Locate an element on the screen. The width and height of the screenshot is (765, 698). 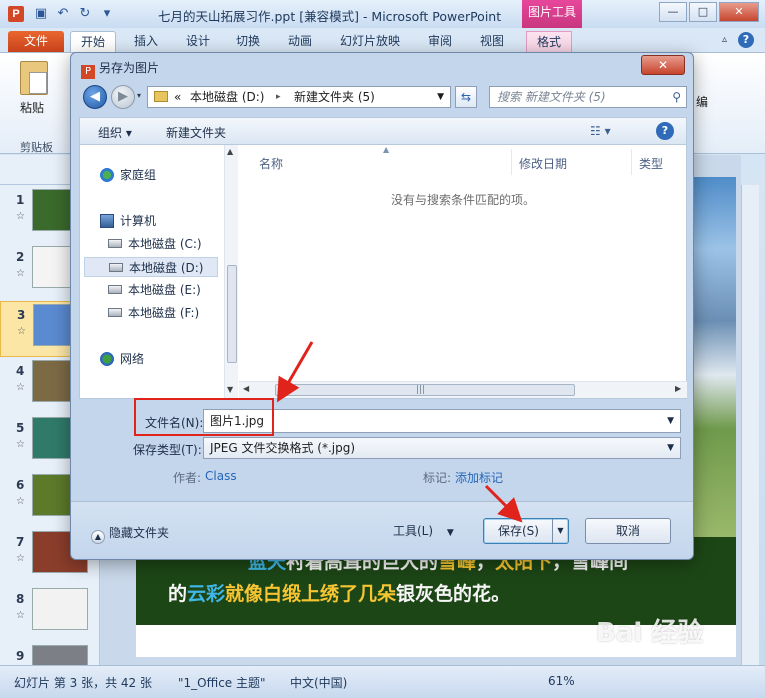
slide-number: 7 is located at coordinates (20, 542).